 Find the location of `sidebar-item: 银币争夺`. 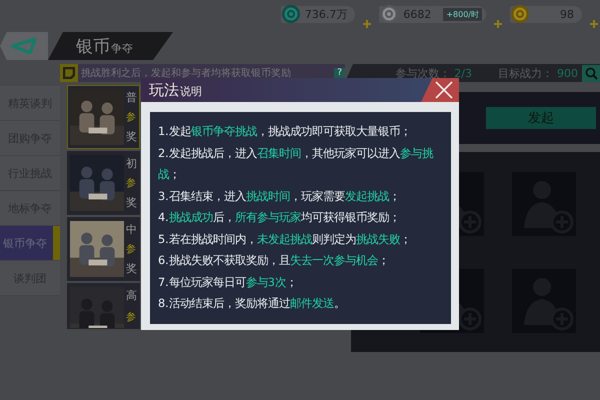

sidebar-item: 银币争夺 is located at coordinates (30, 243).